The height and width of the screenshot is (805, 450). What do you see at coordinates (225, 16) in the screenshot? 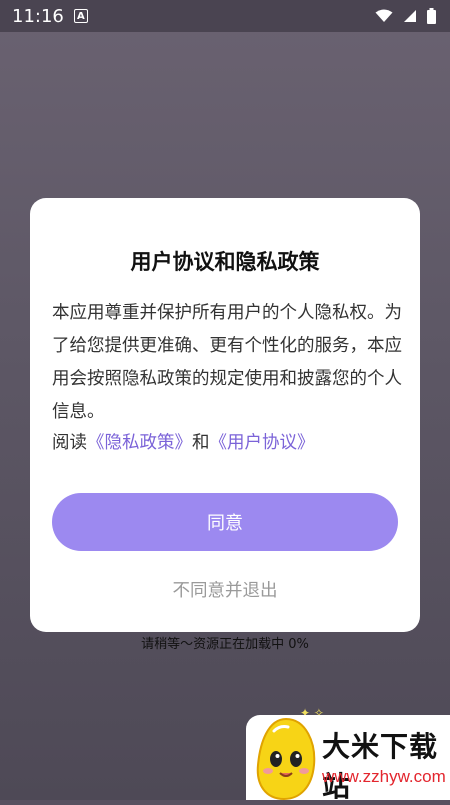
I see `status-bar: 11:16 A` at bounding box center [225, 16].